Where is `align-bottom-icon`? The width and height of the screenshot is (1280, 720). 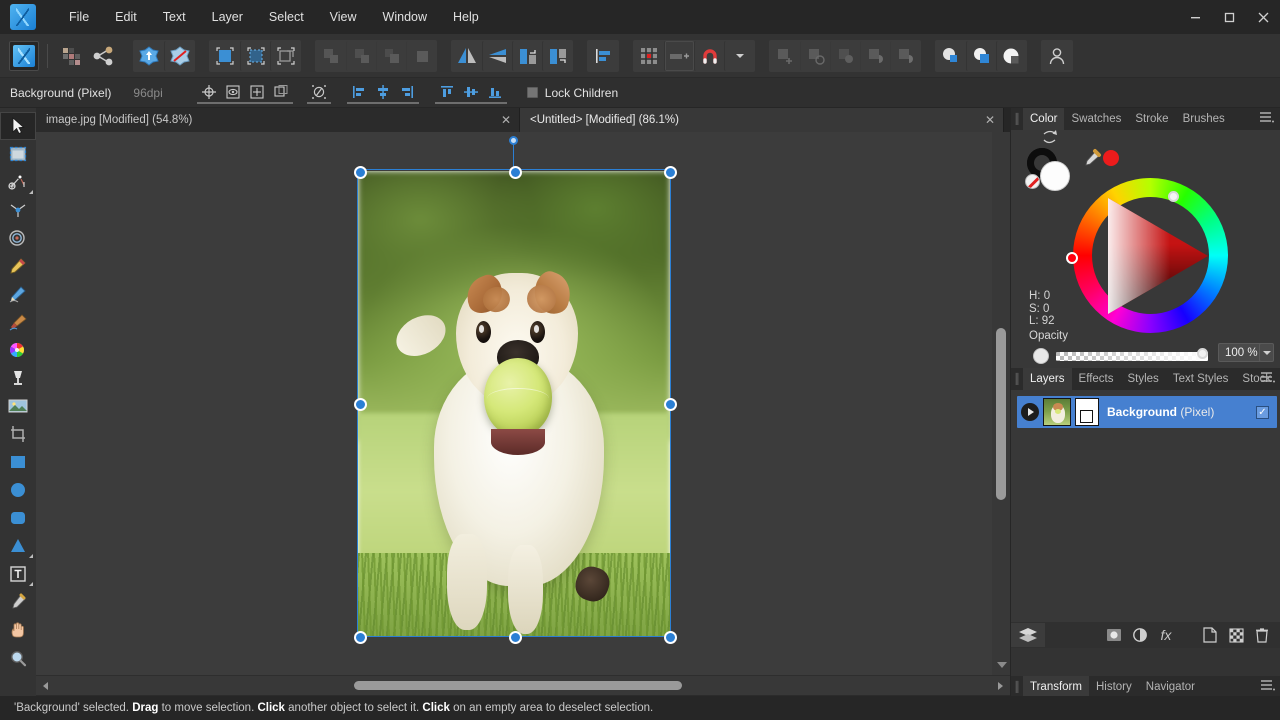
align-bottom-icon is located at coordinates (494, 93).